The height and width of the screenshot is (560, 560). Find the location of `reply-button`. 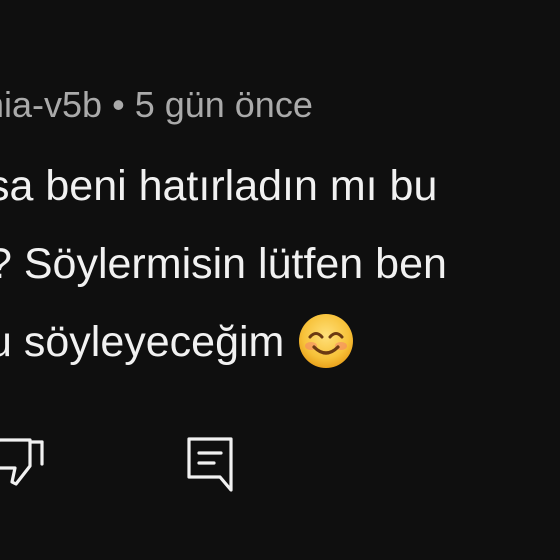

reply-button is located at coordinates (210, 464).